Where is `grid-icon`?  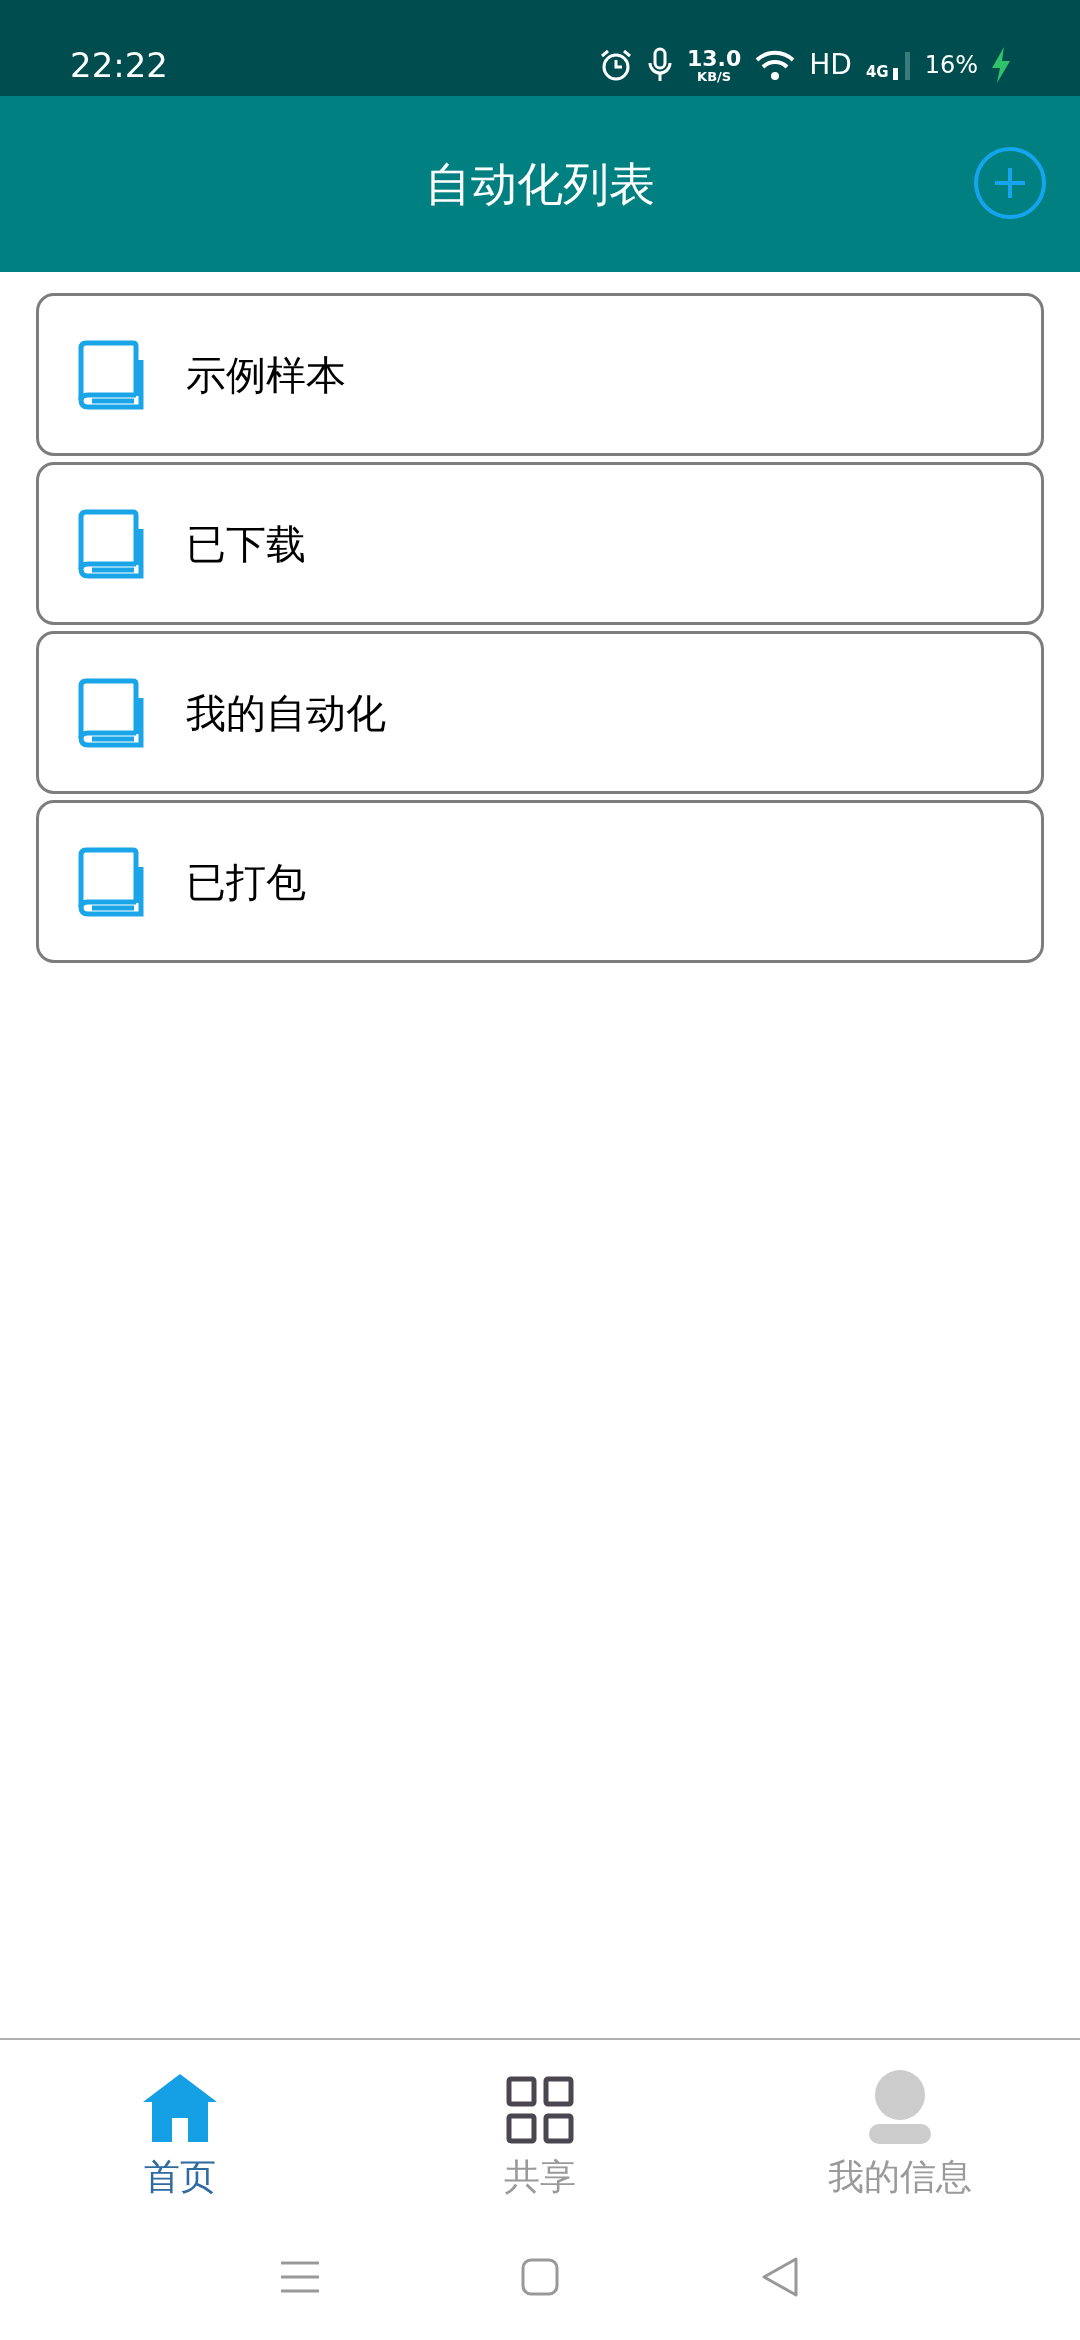 grid-icon is located at coordinates (540, 2110).